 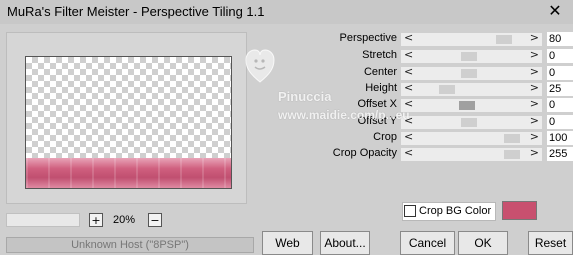 I want to click on param-slider-center: < >, so click(x=471, y=72).